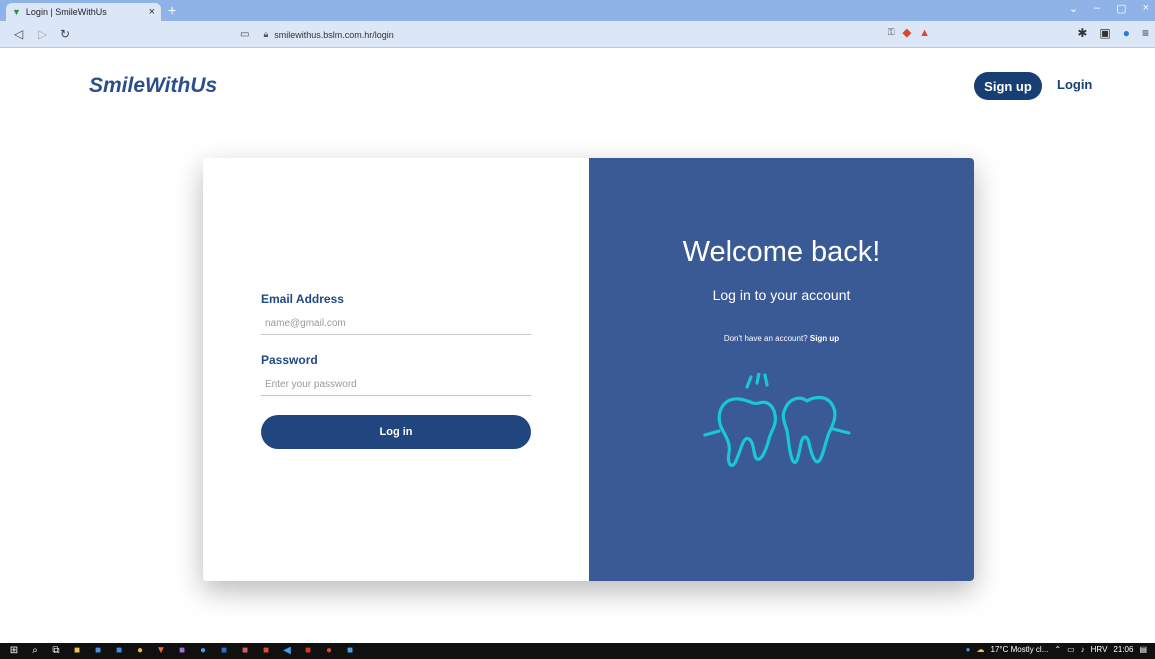 Image resolution: width=1155 pixels, height=659 pixels. Describe the element at coordinates (968, 649) in the screenshot. I see `help-icon: ●` at that location.